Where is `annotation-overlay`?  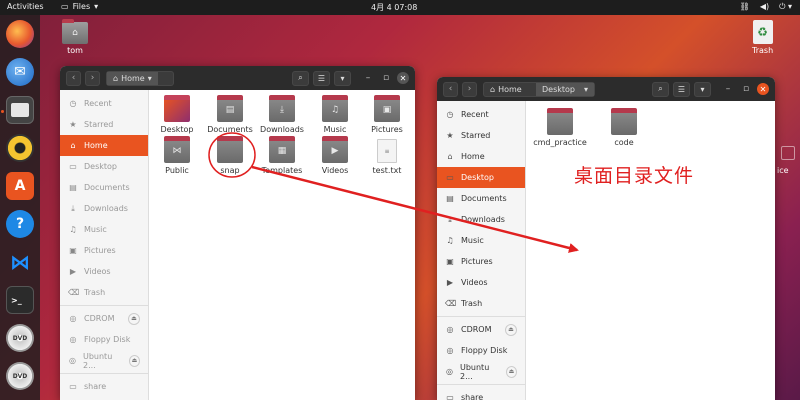 annotation-overlay is located at coordinates (393, 192).